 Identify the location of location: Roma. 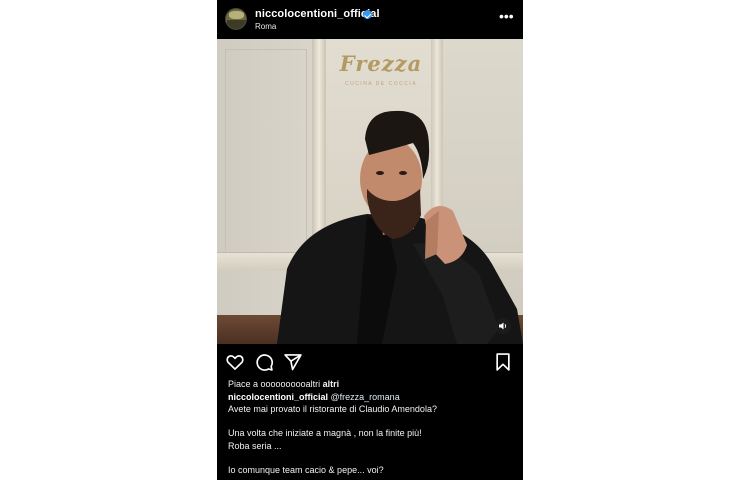
(265, 26).